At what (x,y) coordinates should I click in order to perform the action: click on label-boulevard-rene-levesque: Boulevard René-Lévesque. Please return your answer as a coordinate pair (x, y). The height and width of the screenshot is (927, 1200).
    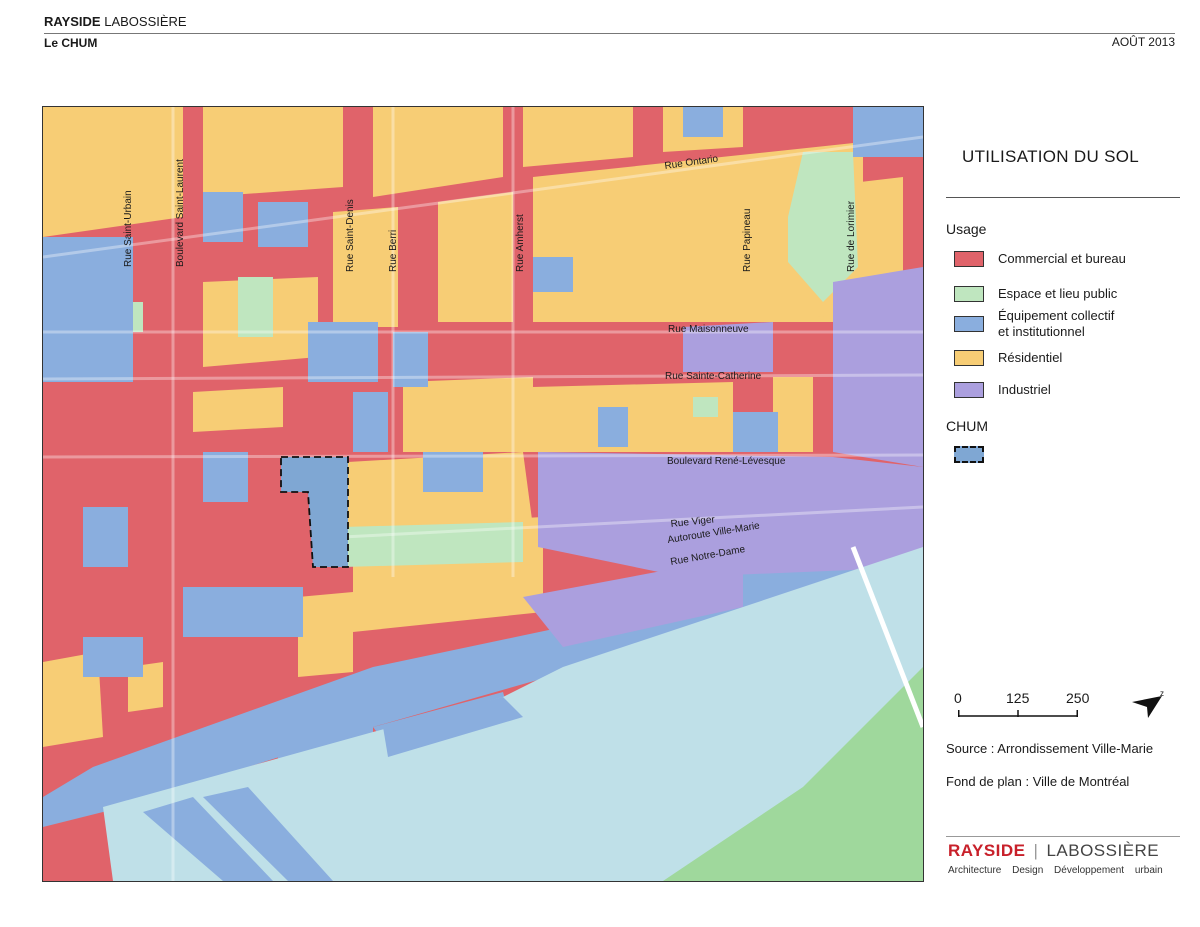
    Looking at the image, I should click on (726, 461).